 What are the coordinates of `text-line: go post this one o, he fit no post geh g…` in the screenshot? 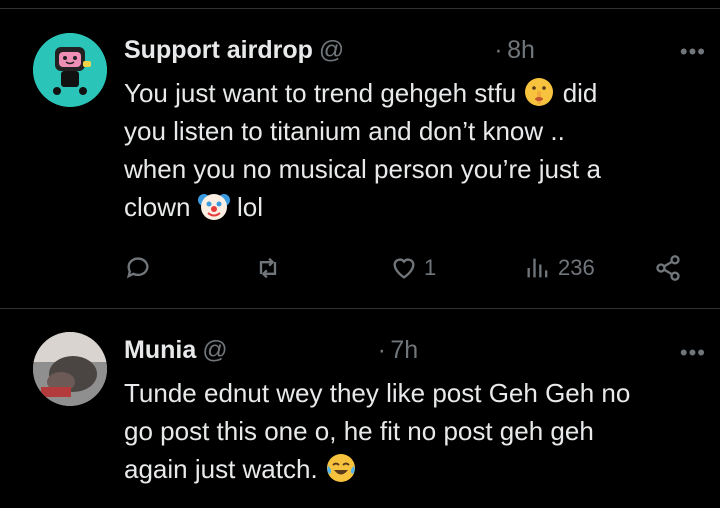 It's located at (359, 431).